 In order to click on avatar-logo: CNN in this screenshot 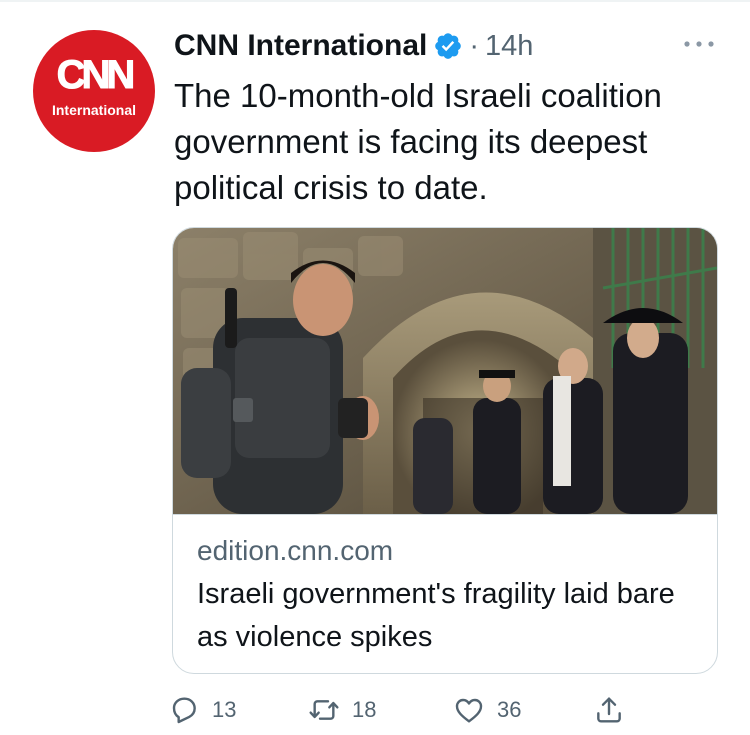, I will do `click(96, 75)`.